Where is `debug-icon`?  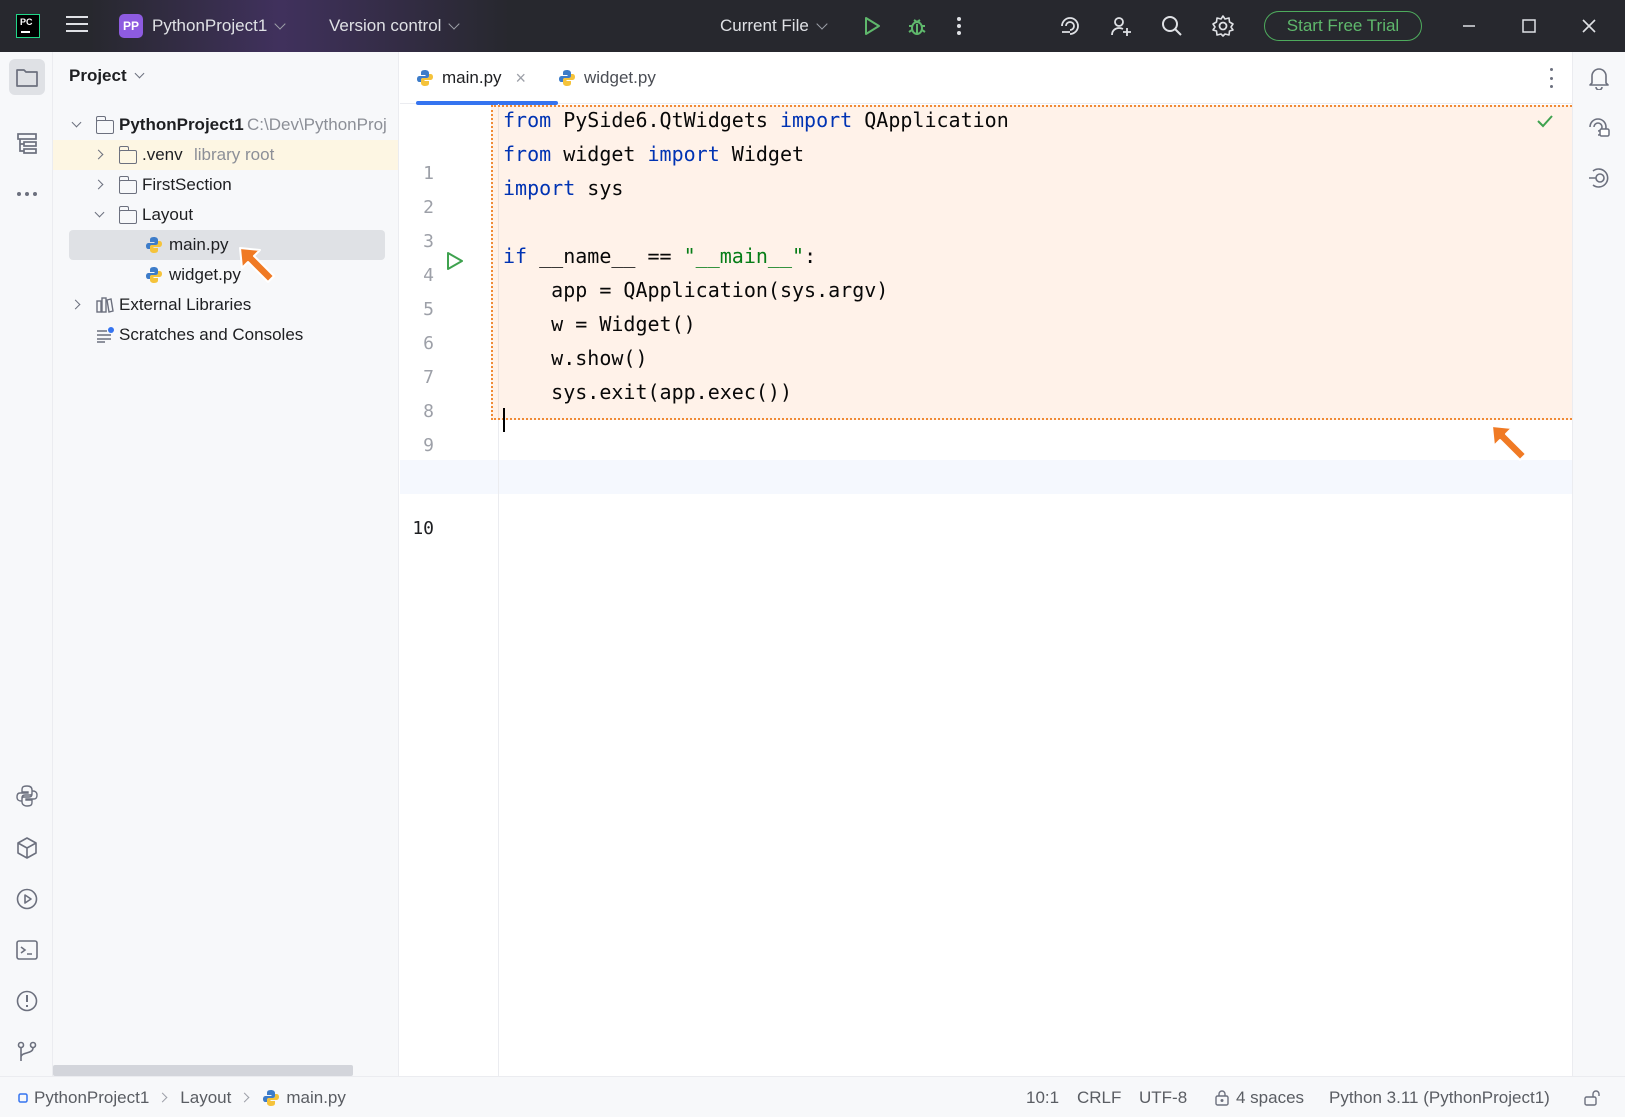
debug-icon is located at coordinates (917, 26).